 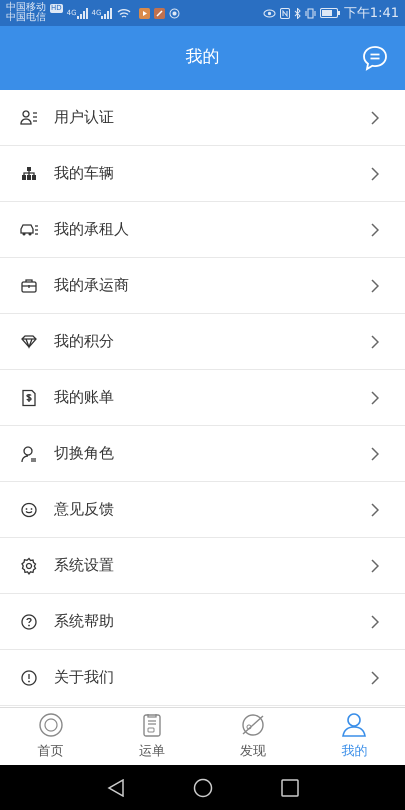 I want to click on help-icon, so click(x=29, y=621).